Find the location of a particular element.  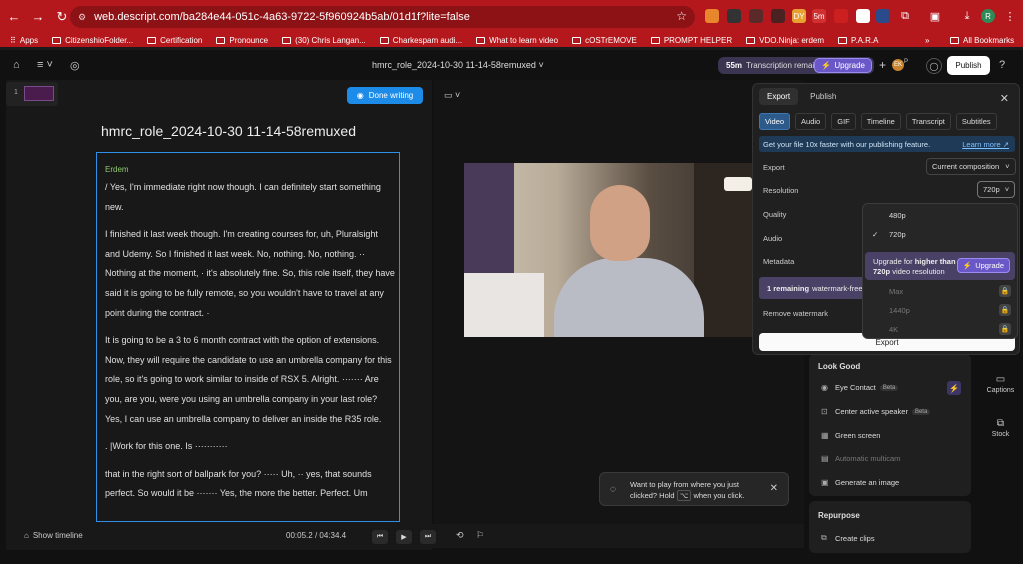

loop-icon: ⟲ is located at coordinates (460, 535).